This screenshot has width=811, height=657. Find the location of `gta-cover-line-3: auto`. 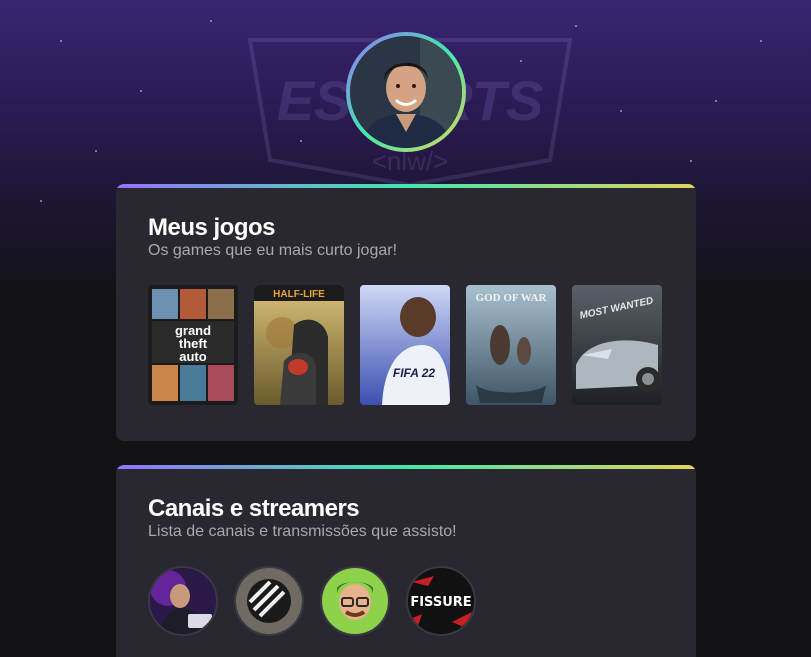

gta-cover-line-3: auto is located at coordinates (193, 356).